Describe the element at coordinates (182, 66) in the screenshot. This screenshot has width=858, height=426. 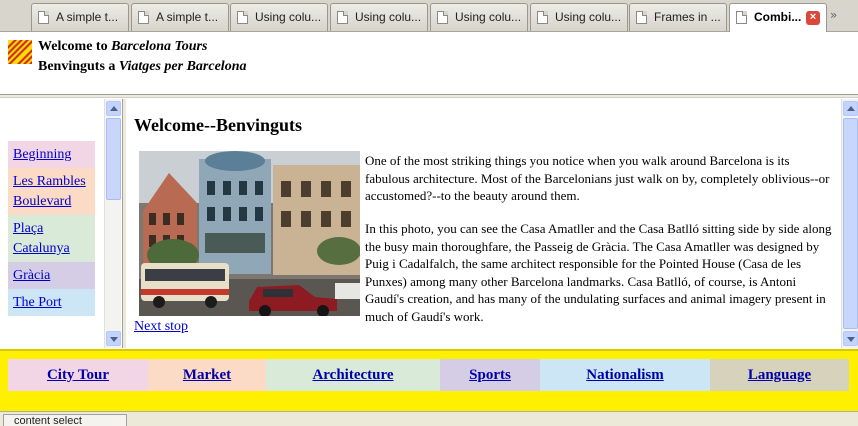
I see `header-benvinguts-emph: Viatges per Barcelona` at that location.